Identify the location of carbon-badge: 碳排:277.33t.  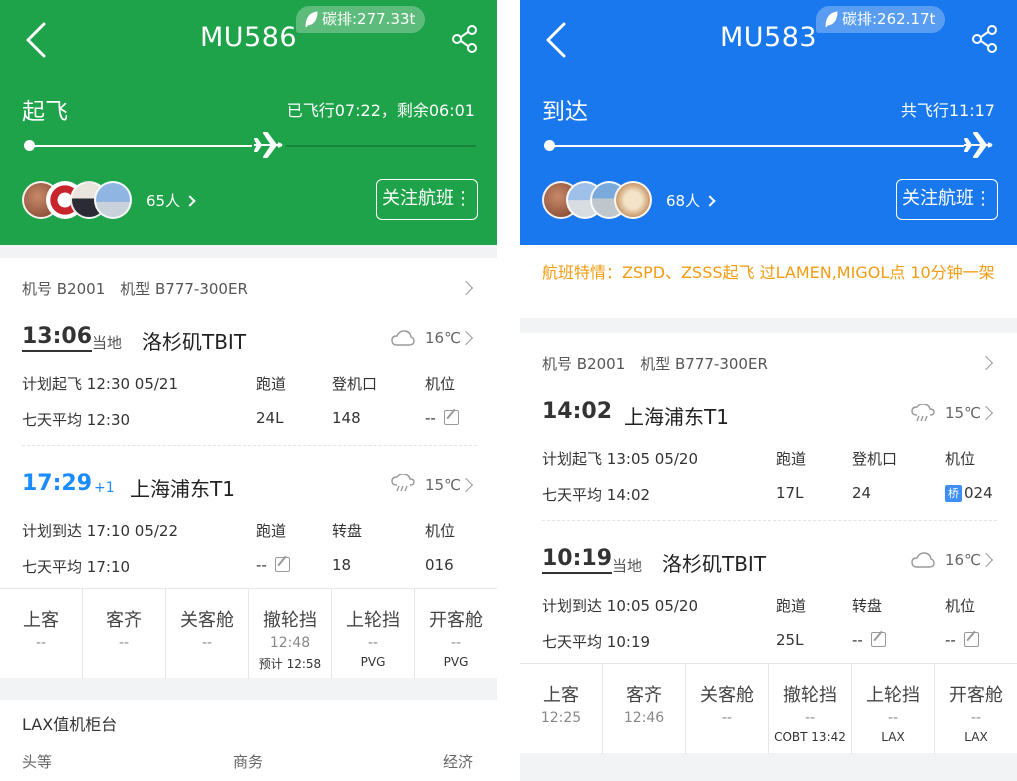
(361, 19).